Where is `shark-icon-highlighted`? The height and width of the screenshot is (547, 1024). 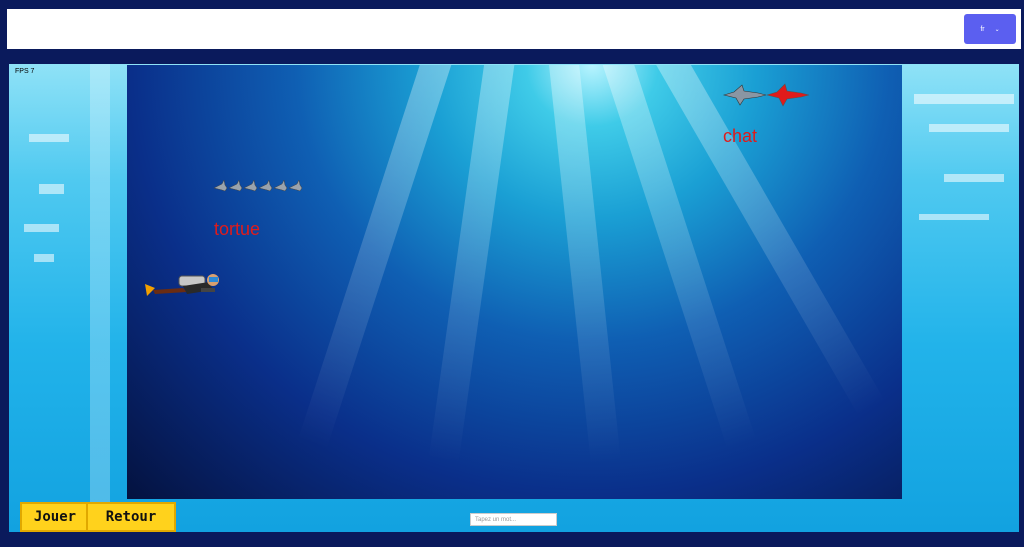
shark-icon-highlighted is located at coordinates (787, 95).